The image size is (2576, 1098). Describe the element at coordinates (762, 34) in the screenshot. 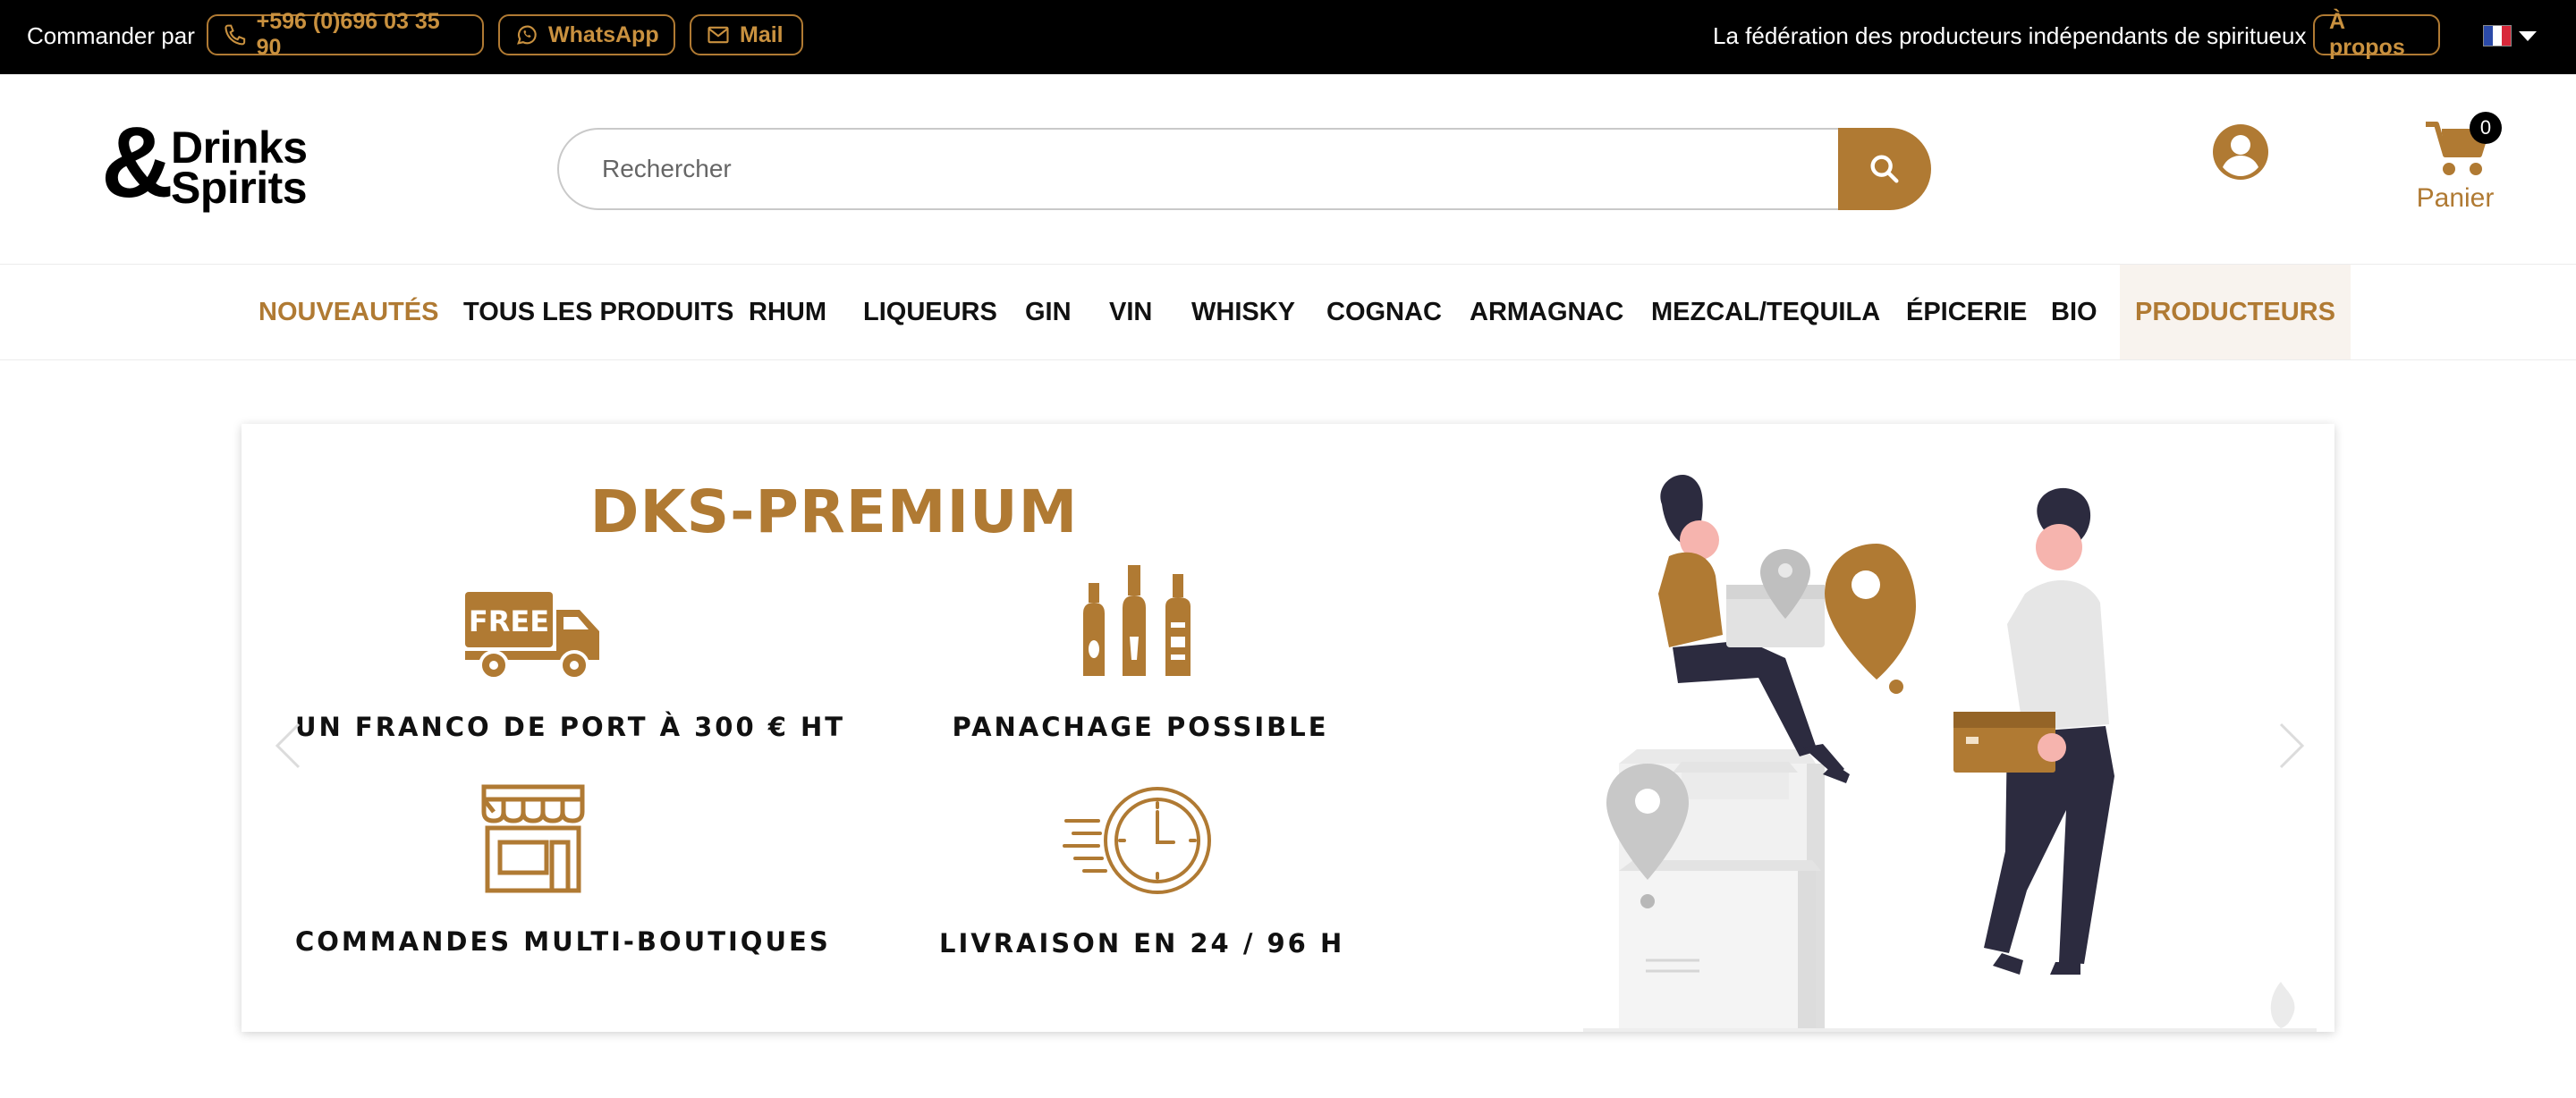

I see `mail-label: Mail` at that location.